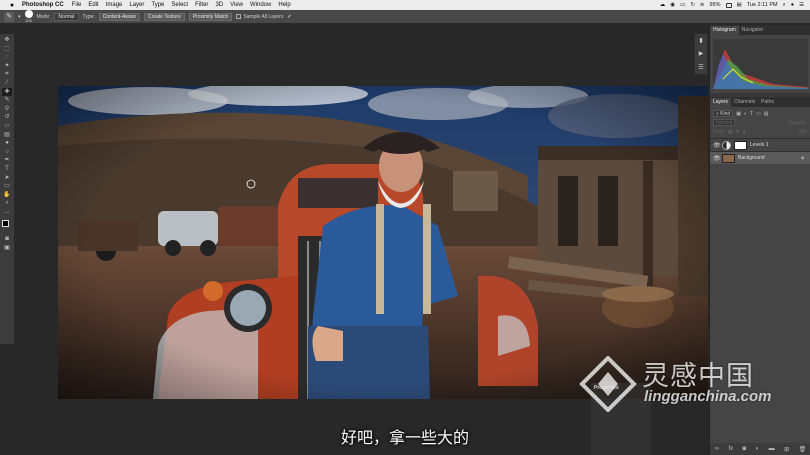 This screenshot has height=455, width=810. Describe the element at coordinates (766, 114) in the screenshot. I see `filter-smart-object-icon: ▤` at that location.